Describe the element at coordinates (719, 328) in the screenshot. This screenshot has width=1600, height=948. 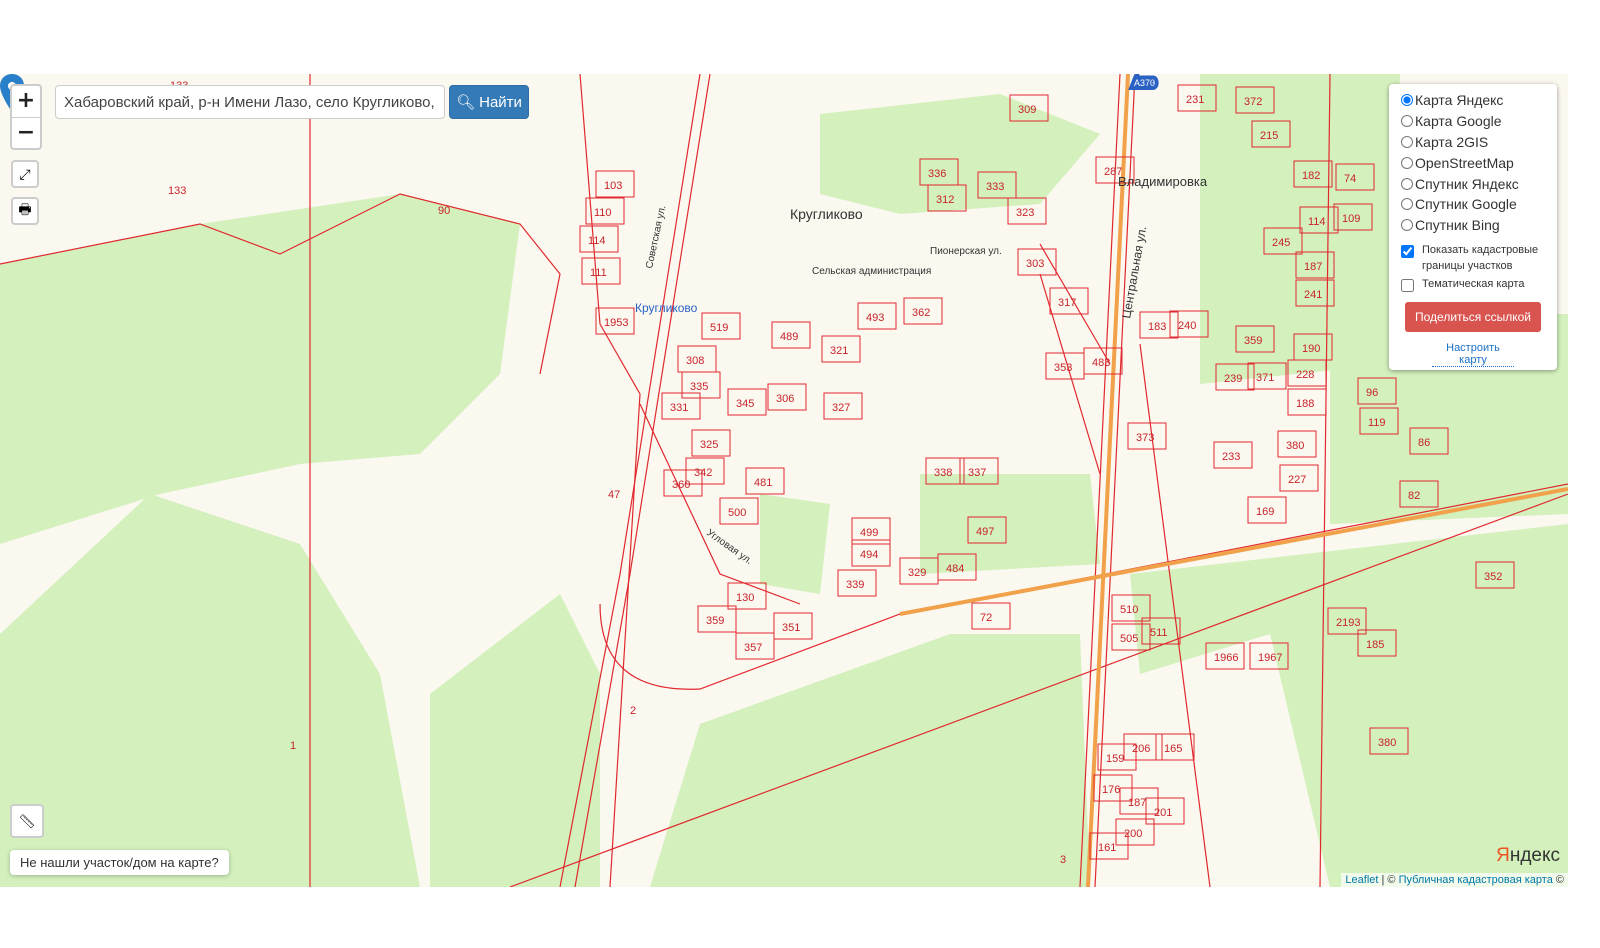
I see `parcel-number: 519` at that location.